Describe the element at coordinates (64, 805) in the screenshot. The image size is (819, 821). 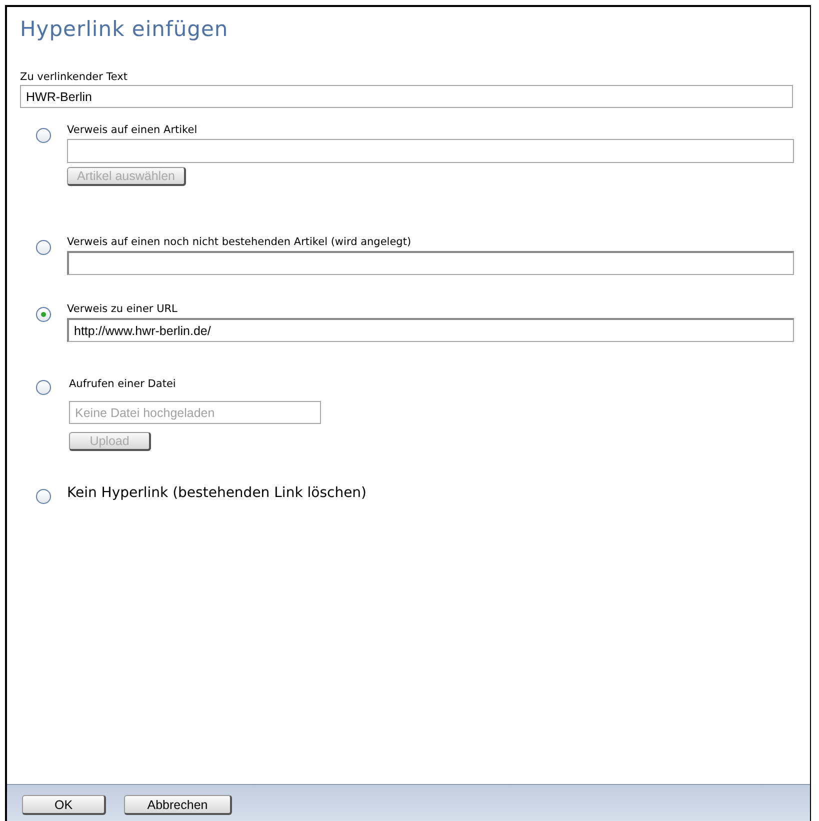
I see `dialog-button: OK` at that location.